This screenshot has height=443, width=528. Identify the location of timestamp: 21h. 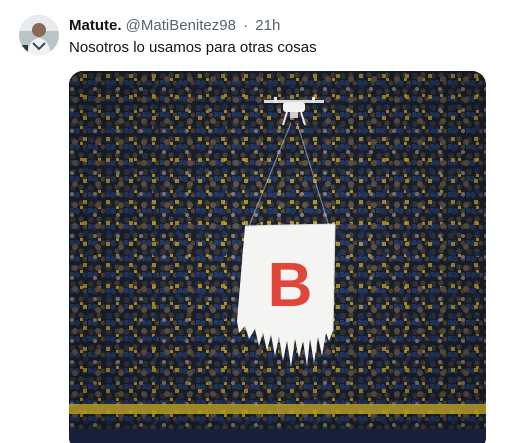
(267, 25).